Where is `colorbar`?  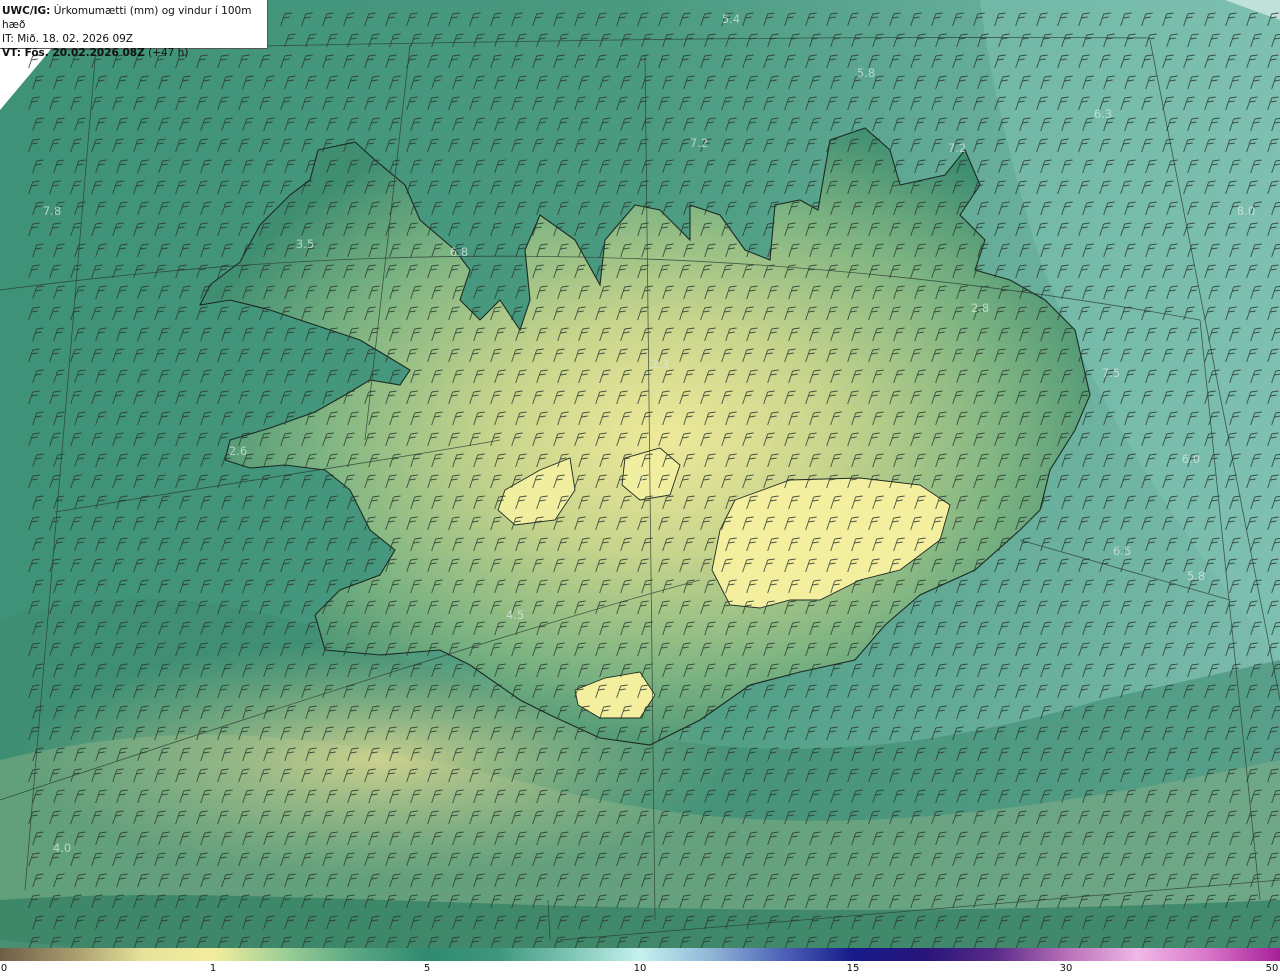 colorbar is located at coordinates (640, 954).